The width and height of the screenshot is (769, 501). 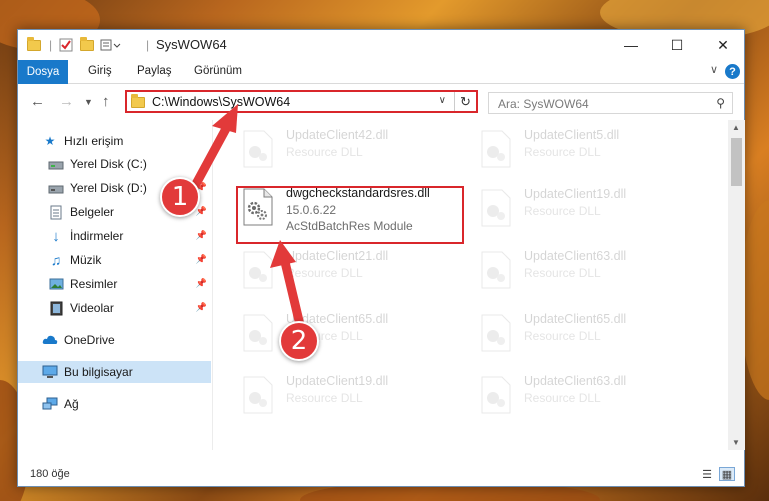 What do you see at coordinates (720, 103) in the screenshot?
I see `search-icon: ⚲` at bounding box center [720, 103].